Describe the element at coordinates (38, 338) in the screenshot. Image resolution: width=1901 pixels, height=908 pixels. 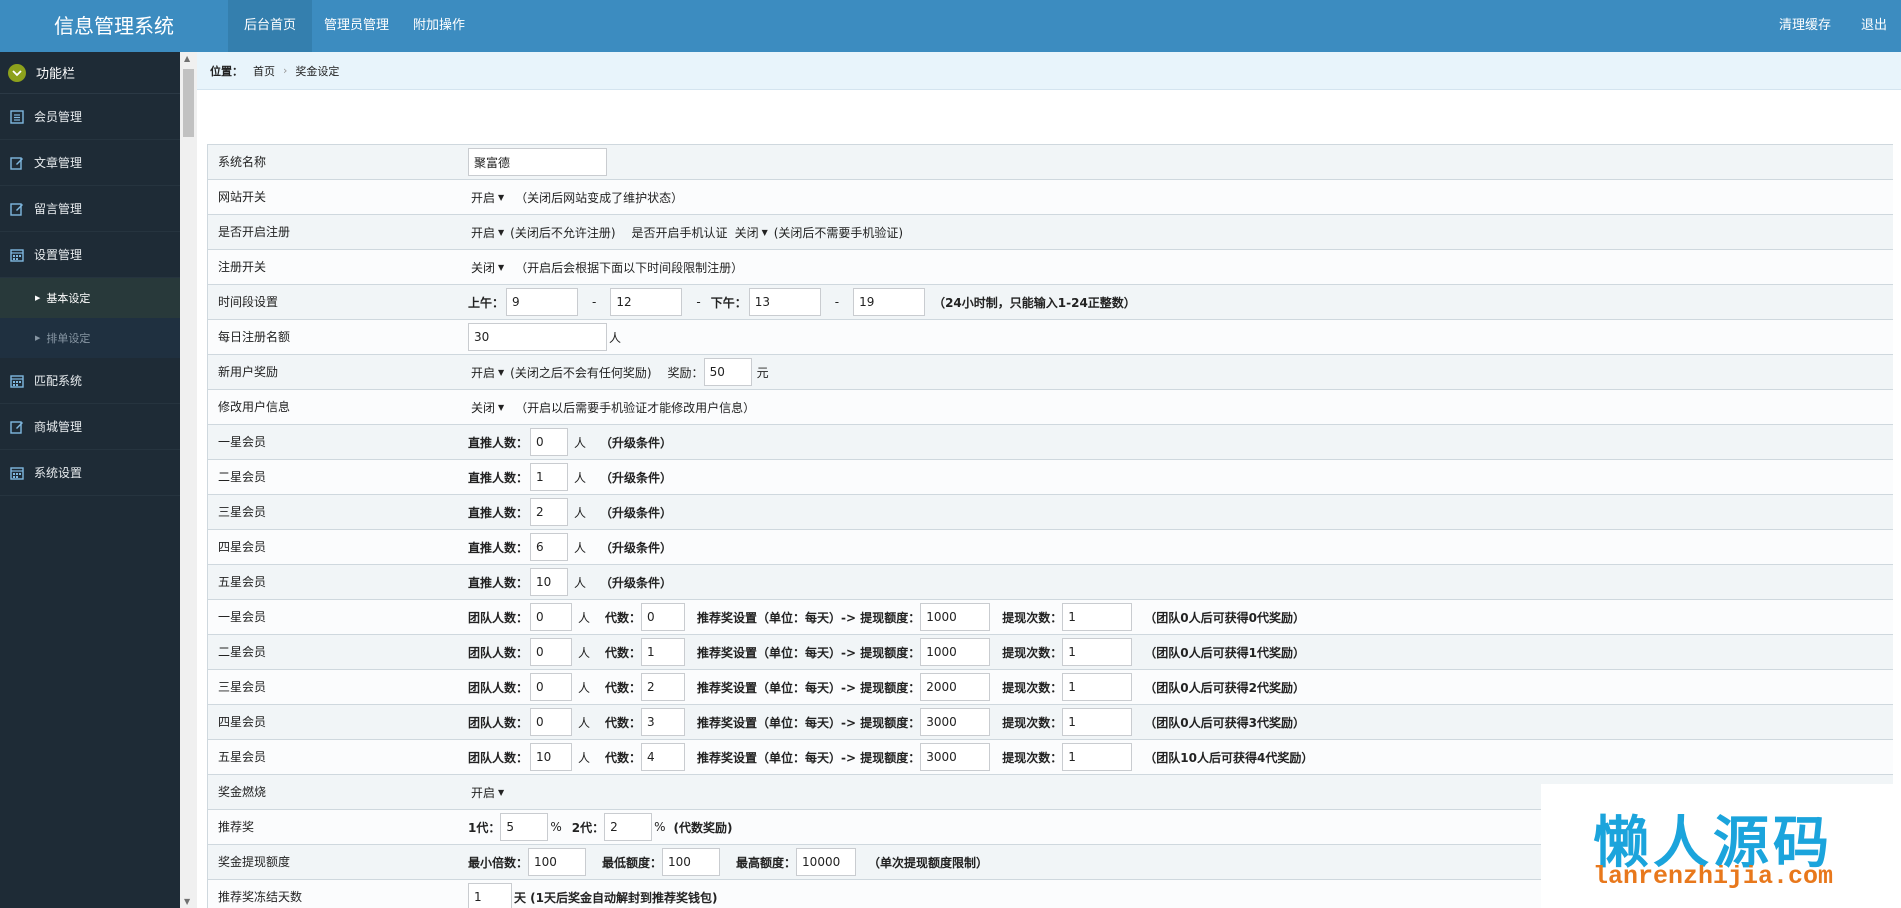
I see `caret-right-icon: ▶` at that location.